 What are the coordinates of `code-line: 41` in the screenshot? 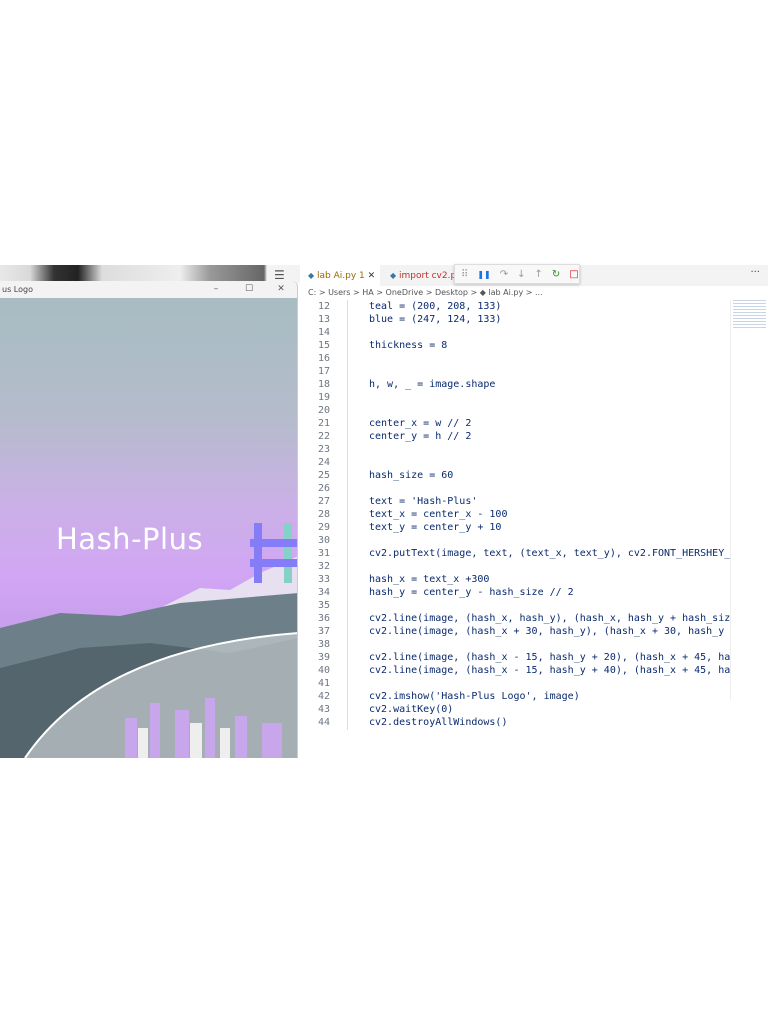 It's located at (515, 683).